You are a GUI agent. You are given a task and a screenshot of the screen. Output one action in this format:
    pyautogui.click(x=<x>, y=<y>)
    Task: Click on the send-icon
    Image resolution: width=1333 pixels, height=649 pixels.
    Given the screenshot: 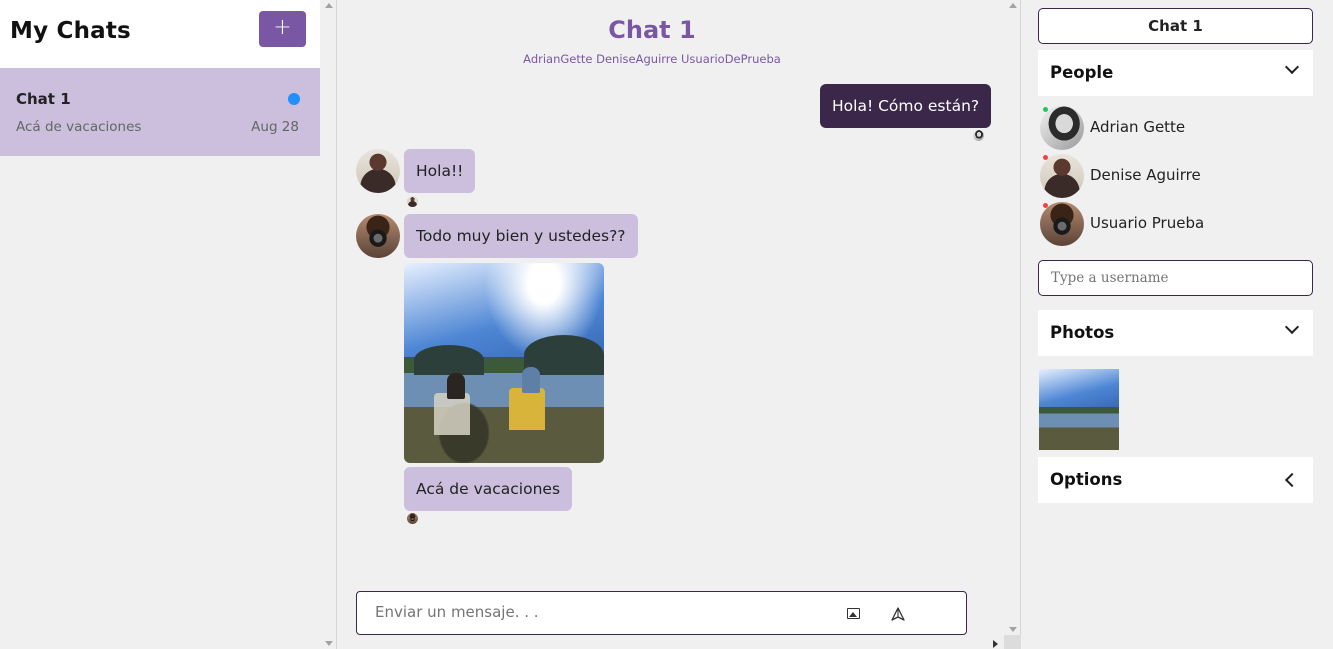 What is the action you would take?
    pyautogui.click(x=898, y=614)
    